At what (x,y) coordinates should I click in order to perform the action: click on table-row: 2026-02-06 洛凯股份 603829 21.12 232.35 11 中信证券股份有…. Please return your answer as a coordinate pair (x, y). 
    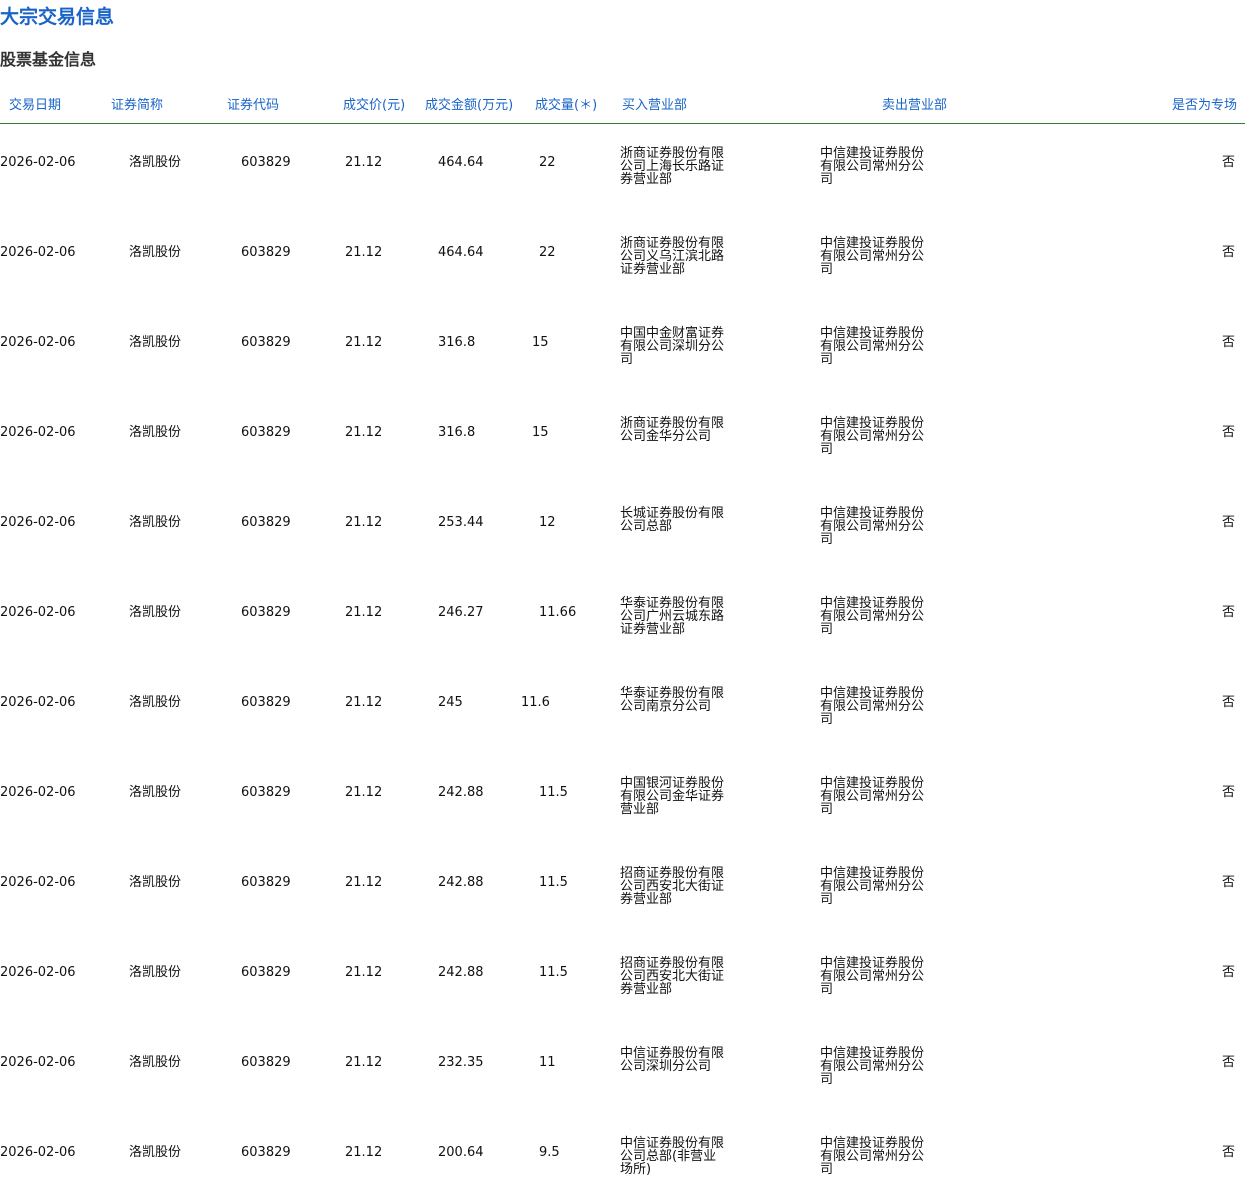
    Looking at the image, I should click on (622, 1063).